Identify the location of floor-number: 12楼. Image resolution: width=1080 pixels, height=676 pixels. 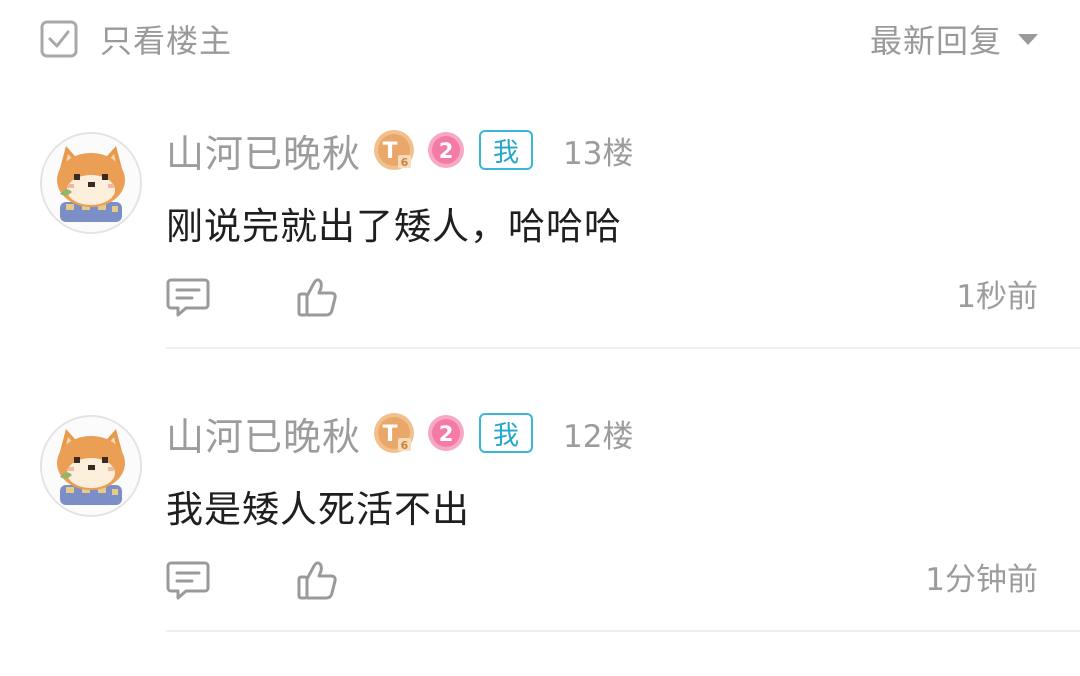
(598, 436).